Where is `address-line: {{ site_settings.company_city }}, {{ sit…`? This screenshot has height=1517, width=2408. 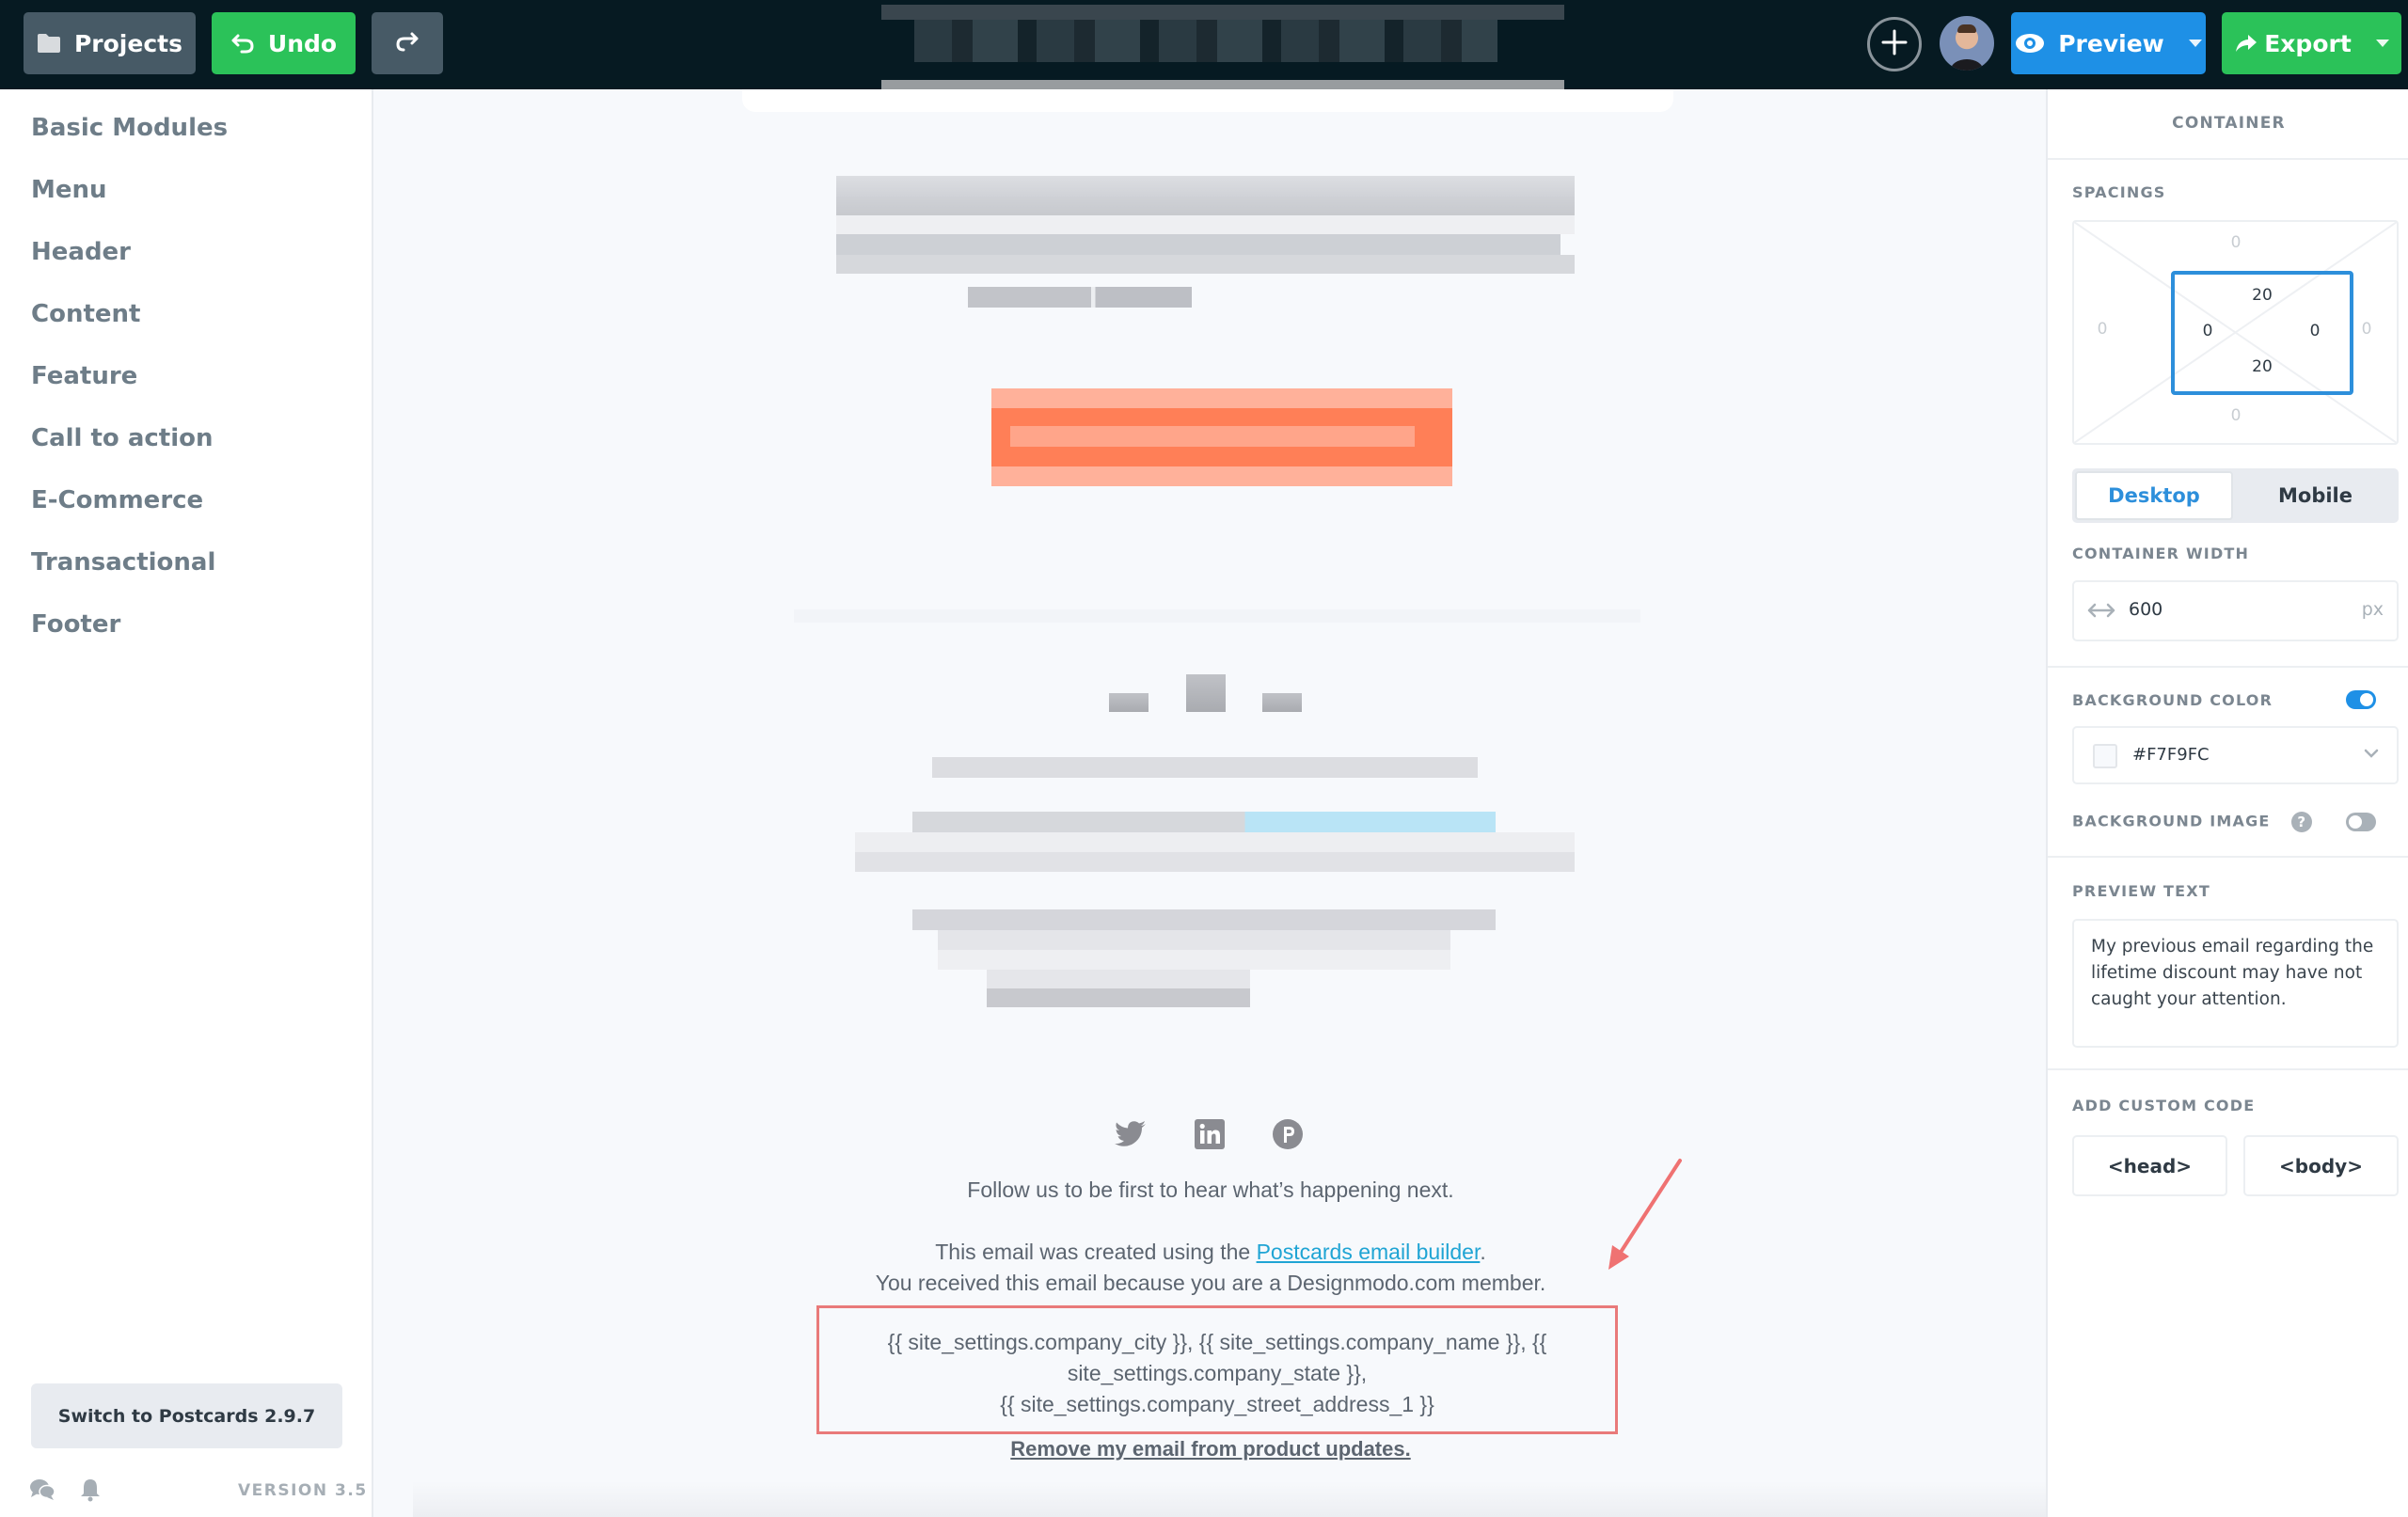 address-line: {{ site_settings.company_city }}, {{ sit… is located at coordinates (1217, 1342).